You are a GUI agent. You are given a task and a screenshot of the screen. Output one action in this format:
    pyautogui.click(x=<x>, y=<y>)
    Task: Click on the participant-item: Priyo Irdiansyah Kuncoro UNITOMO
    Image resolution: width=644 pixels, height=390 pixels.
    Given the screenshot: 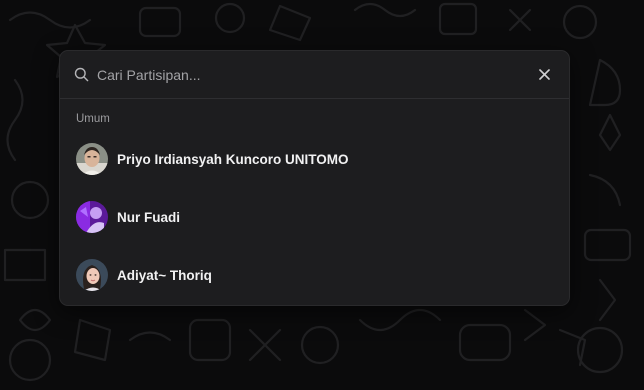 What is the action you would take?
    pyautogui.click(x=314, y=159)
    